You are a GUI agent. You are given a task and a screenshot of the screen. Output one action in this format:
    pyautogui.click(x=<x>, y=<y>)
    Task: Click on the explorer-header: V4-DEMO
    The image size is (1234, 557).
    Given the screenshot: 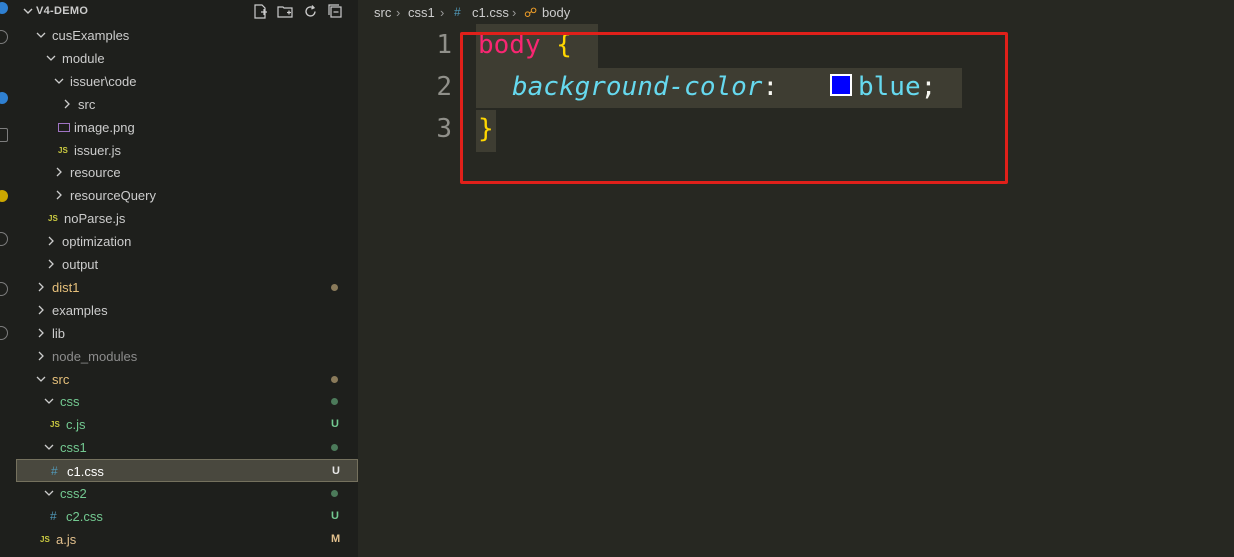 What is the action you would take?
    pyautogui.click(x=187, y=12)
    